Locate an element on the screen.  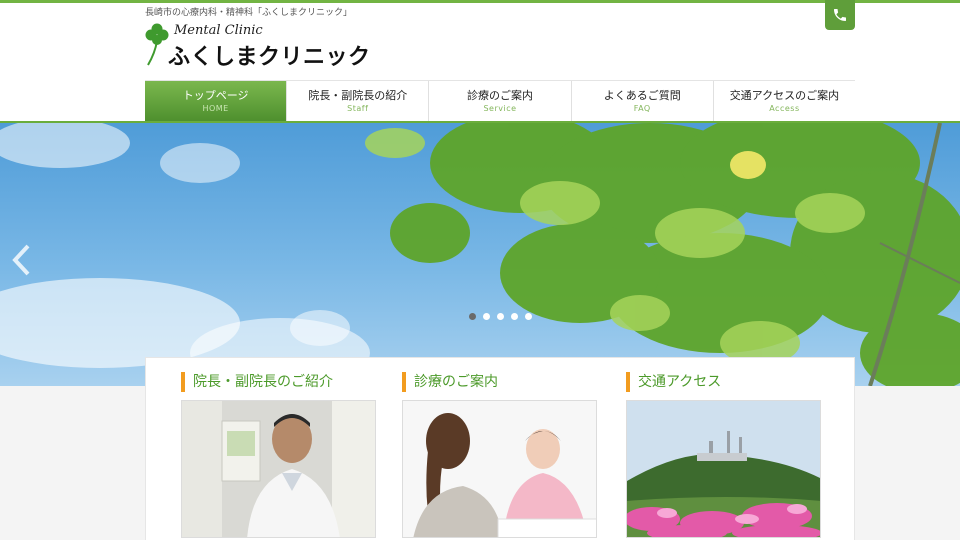
phone-icon is located at coordinates (840, 15).